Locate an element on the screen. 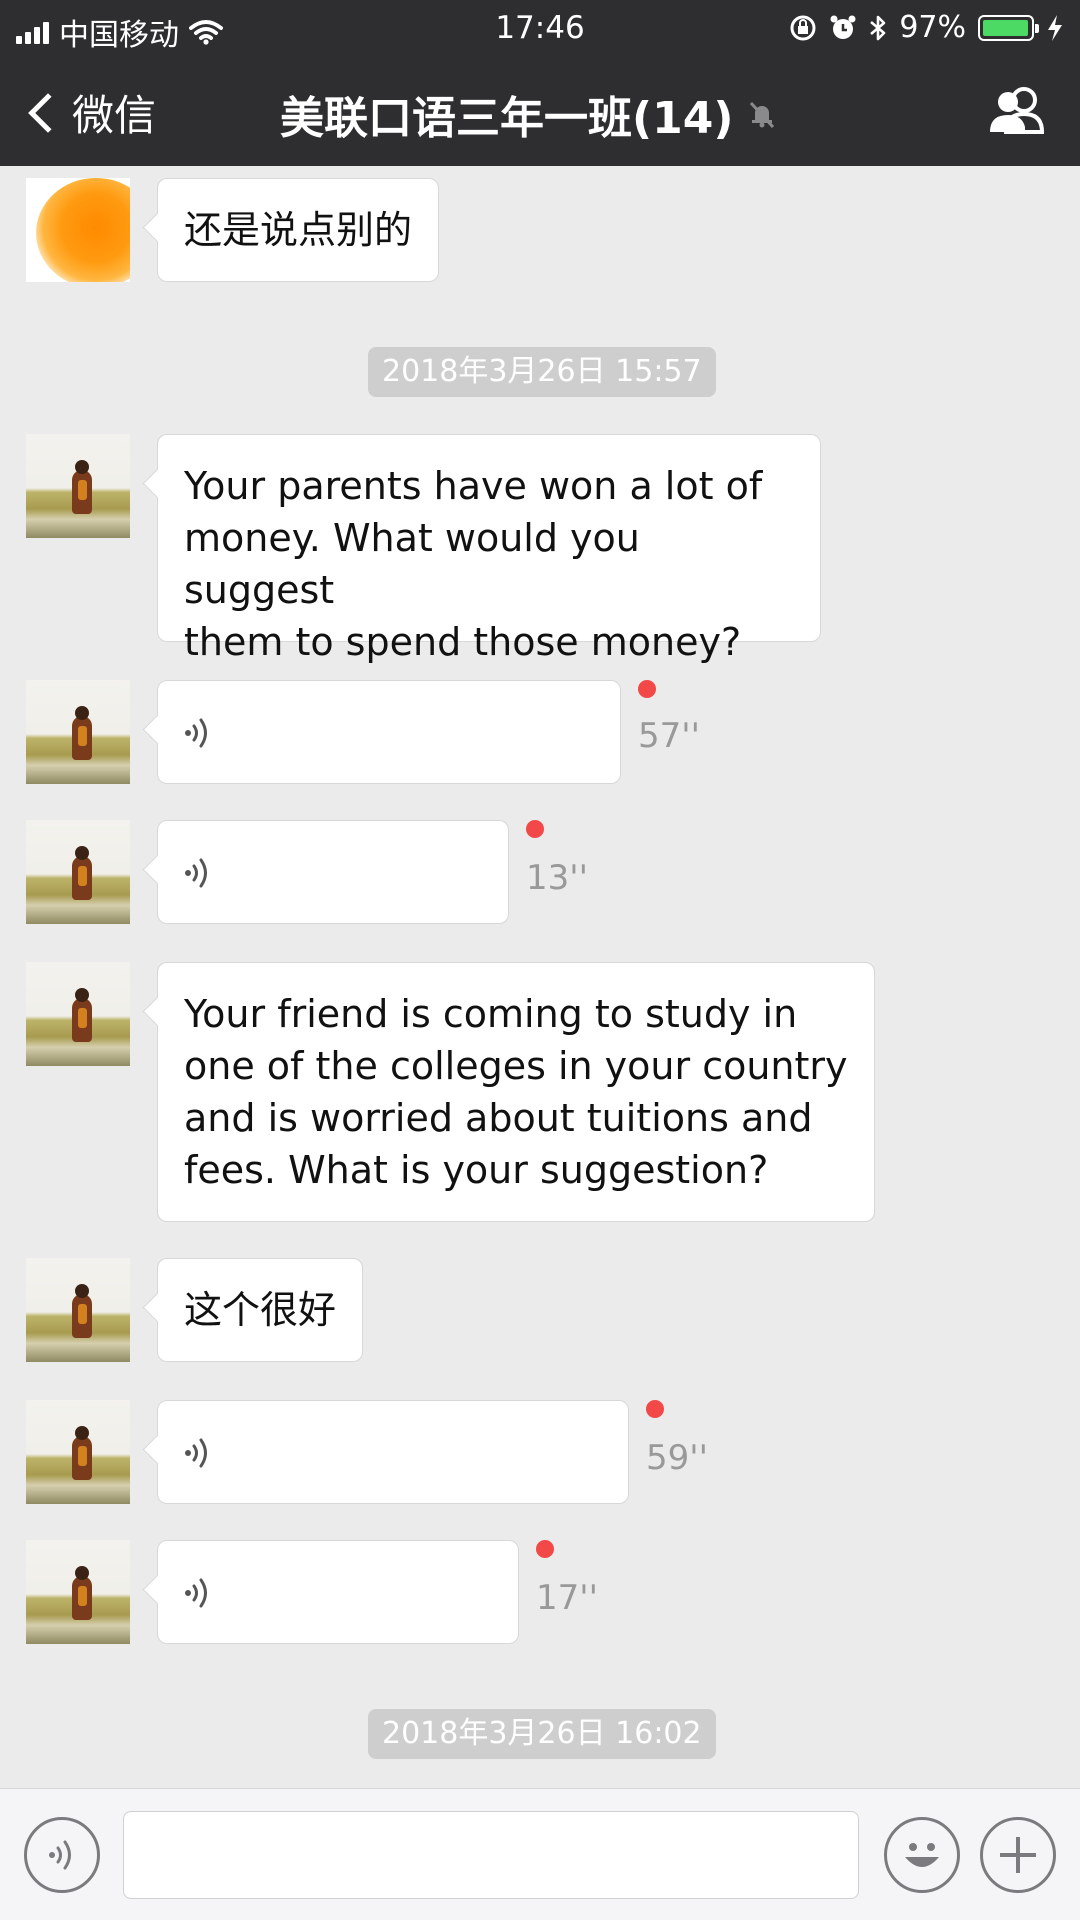 Image resolution: width=1080 pixels, height=1920 pixels. message-row: 57'' is located at coordinates (540, 732).